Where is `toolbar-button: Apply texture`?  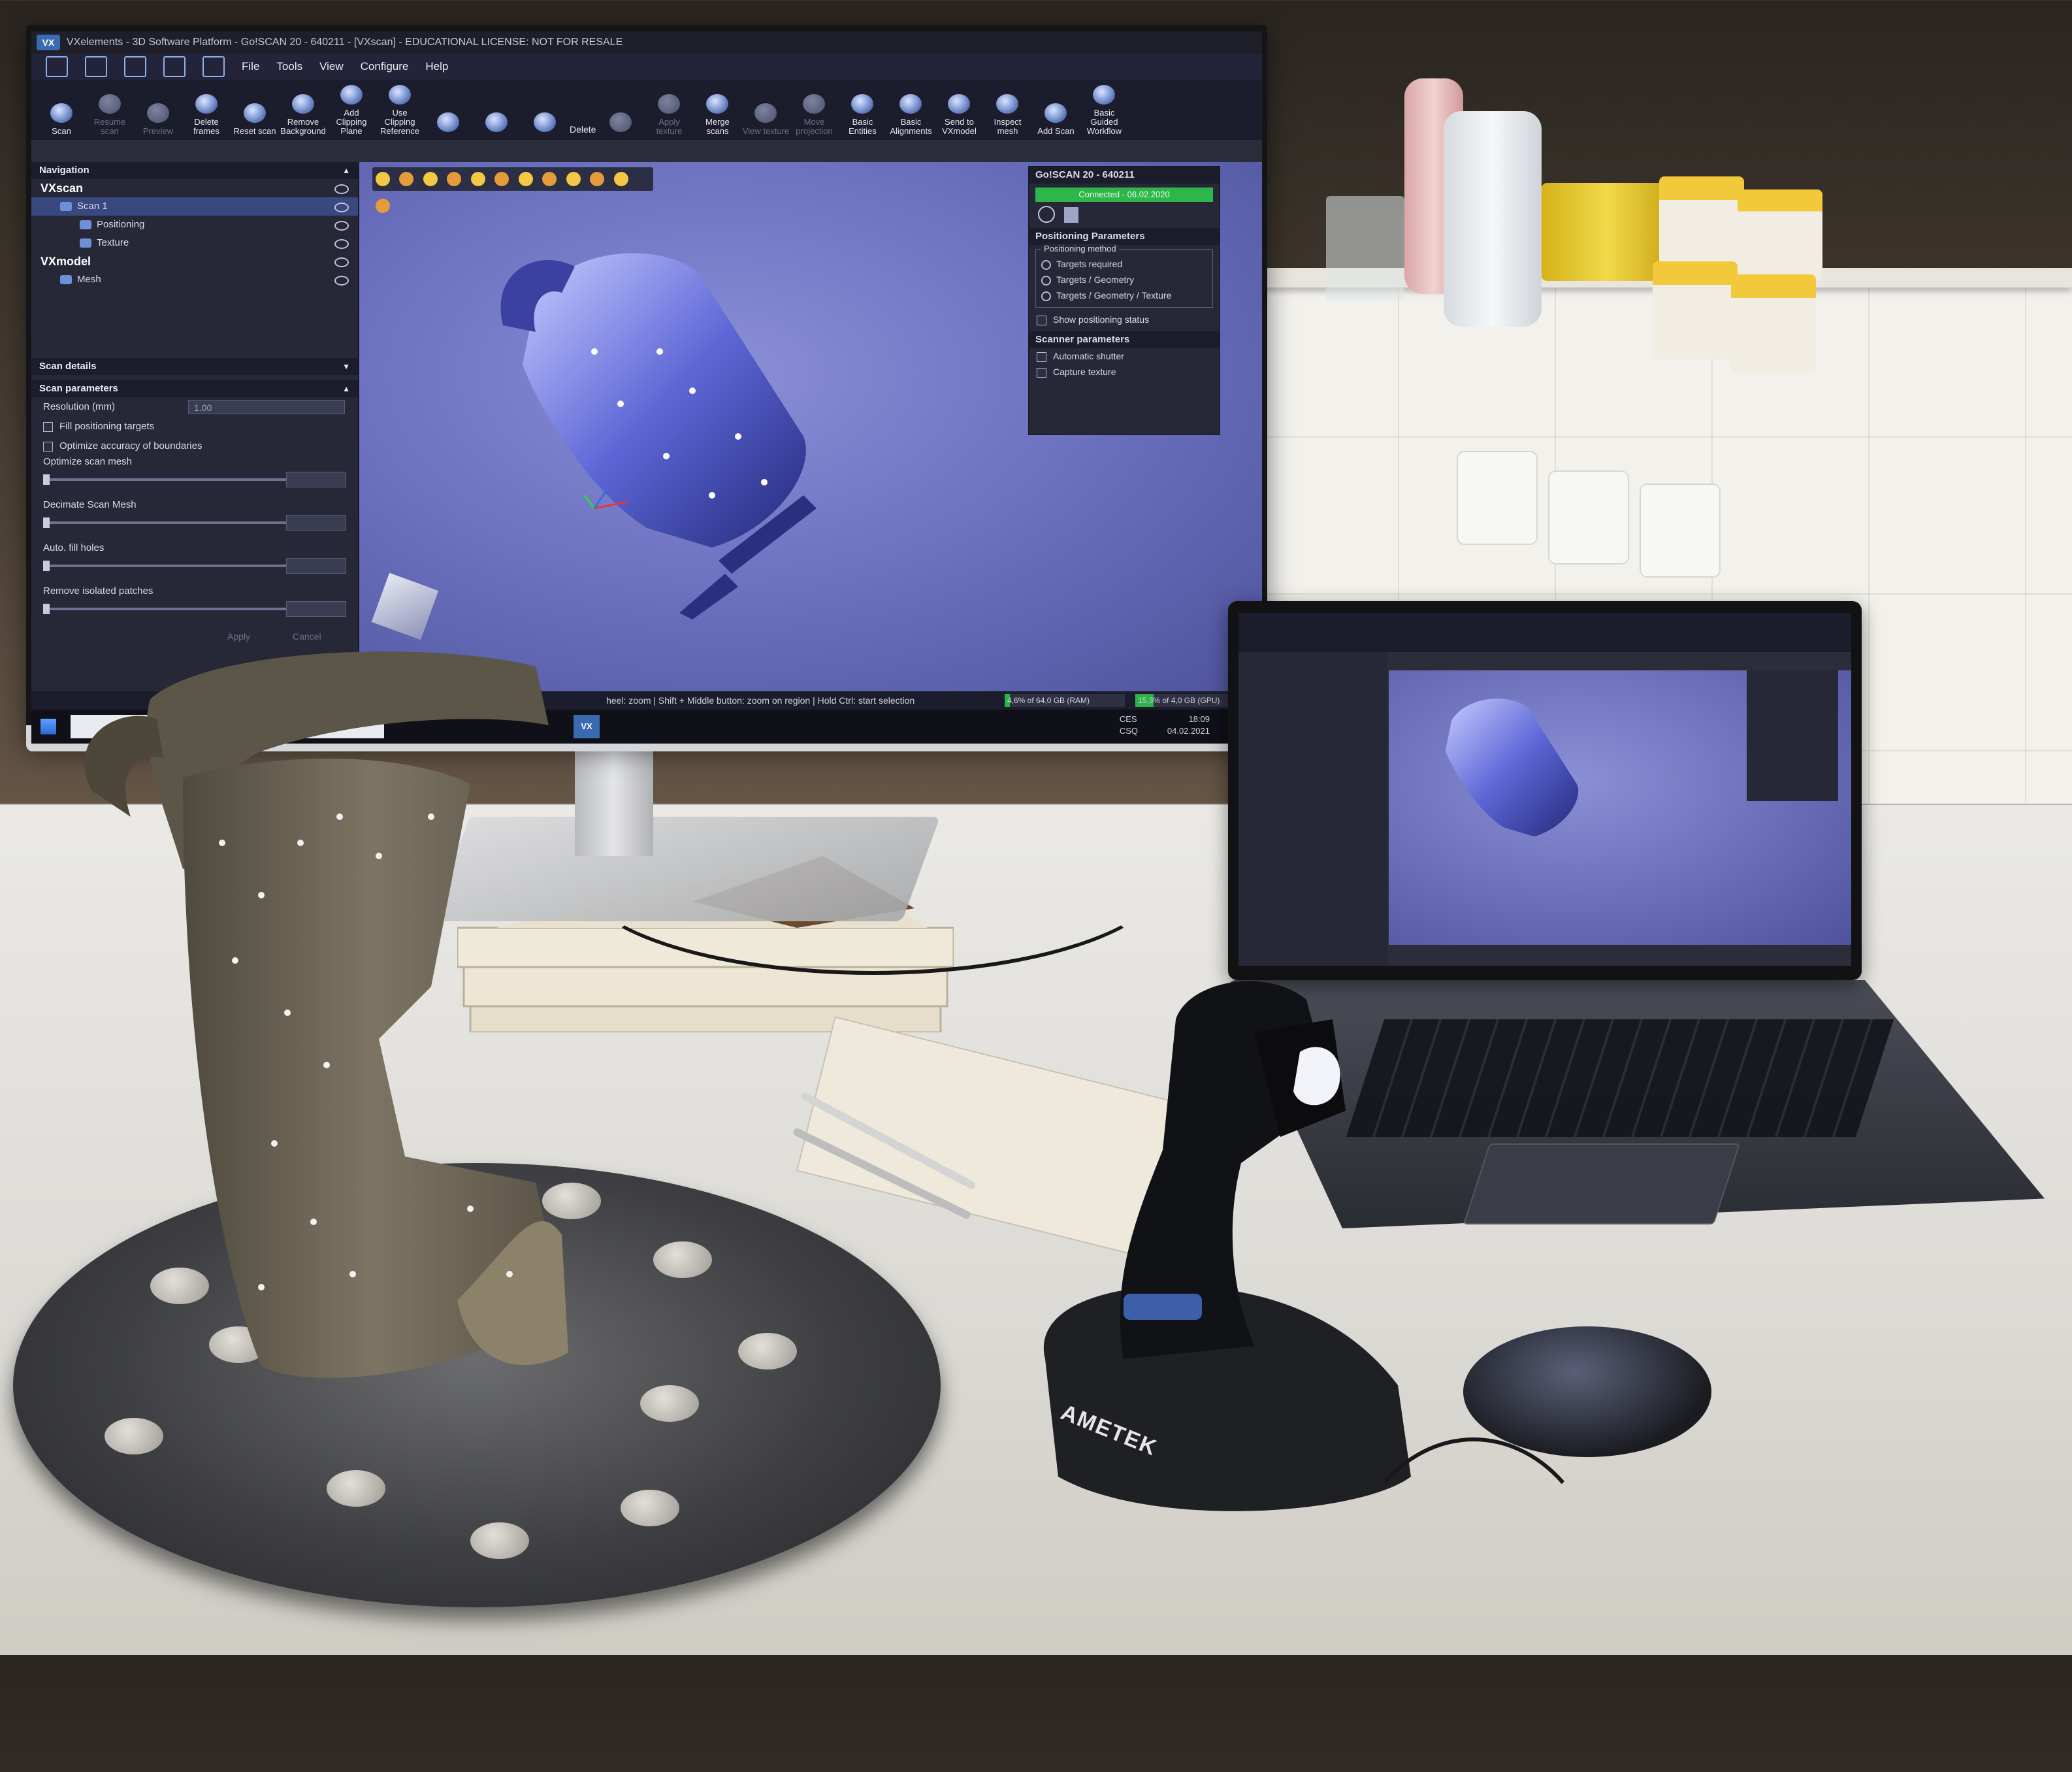 toolbar-button: Apply texture is located at coordinates (668, 115).